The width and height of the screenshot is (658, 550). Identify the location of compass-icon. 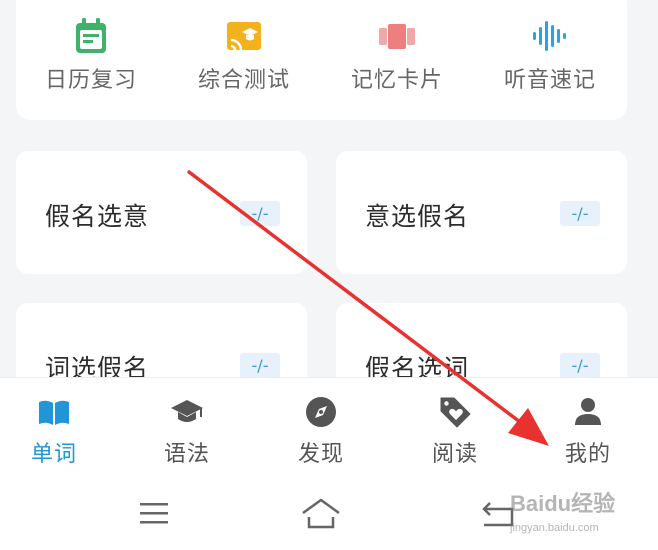
(321, 412).